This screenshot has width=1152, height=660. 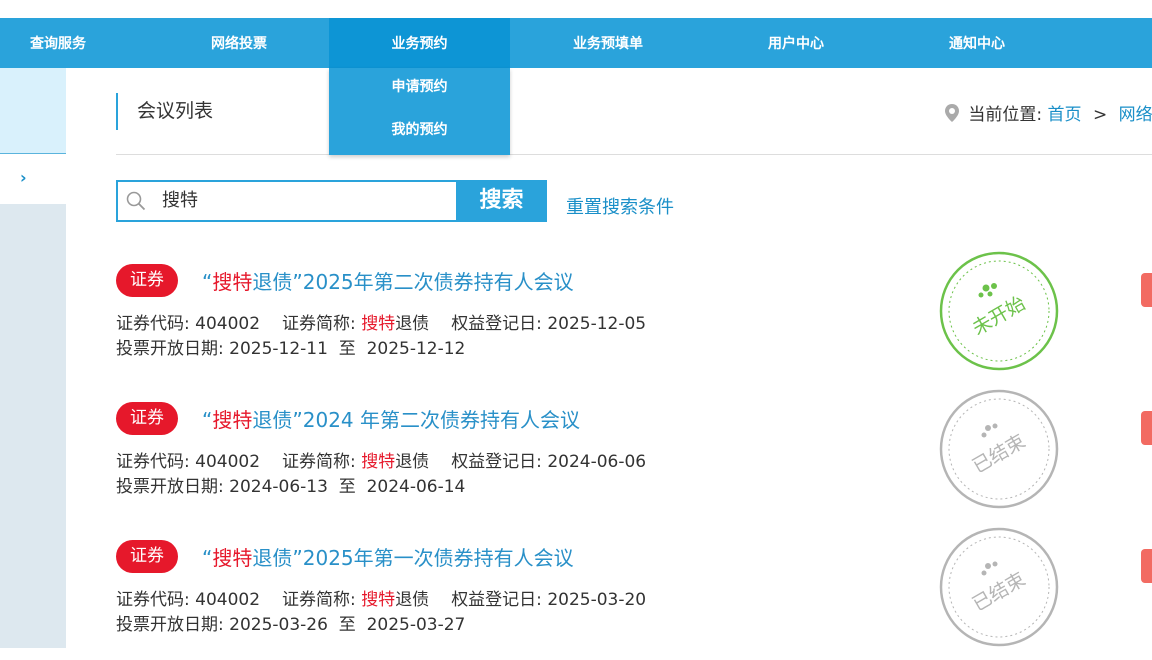 What do you see at coordinates (381, 324) in the screenshot?
I see `meeting-info-line: 证券代码: 404002 证券简称: 搜特退债 权益登记日: 2025-12-05` at bounding box center [381, 324].